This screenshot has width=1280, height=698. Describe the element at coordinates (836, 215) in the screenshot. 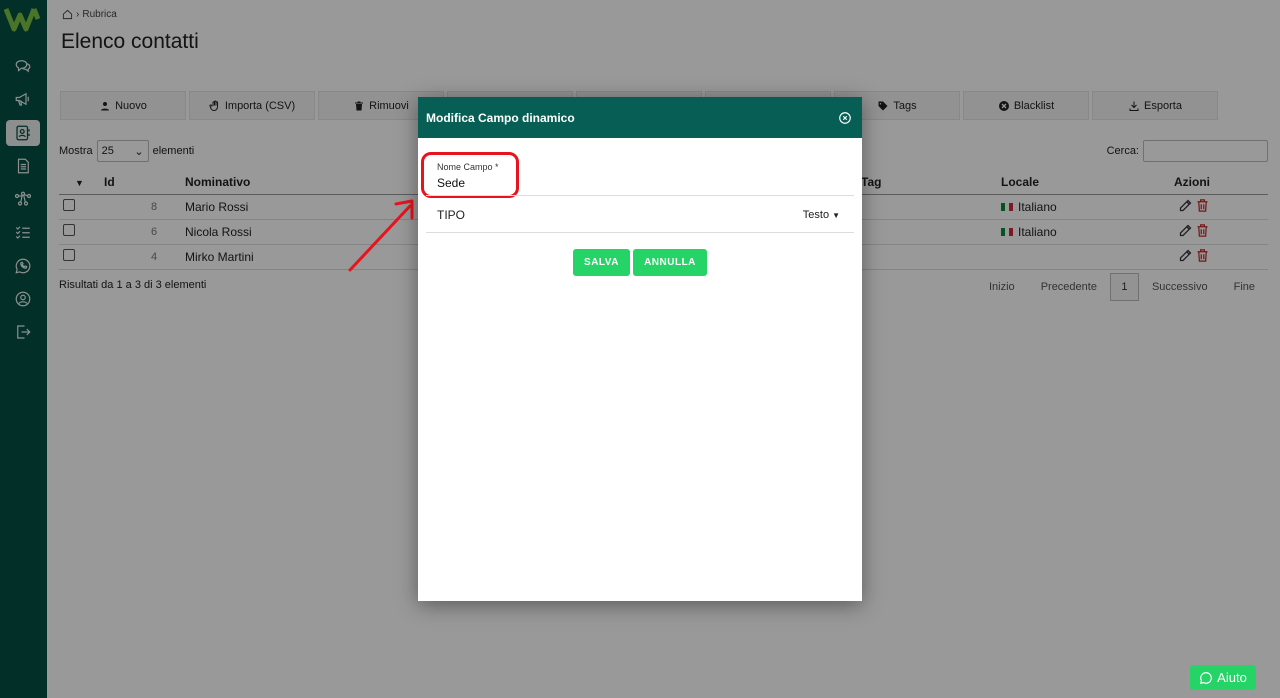

I see `caret-down-icon: ▼` at that location.